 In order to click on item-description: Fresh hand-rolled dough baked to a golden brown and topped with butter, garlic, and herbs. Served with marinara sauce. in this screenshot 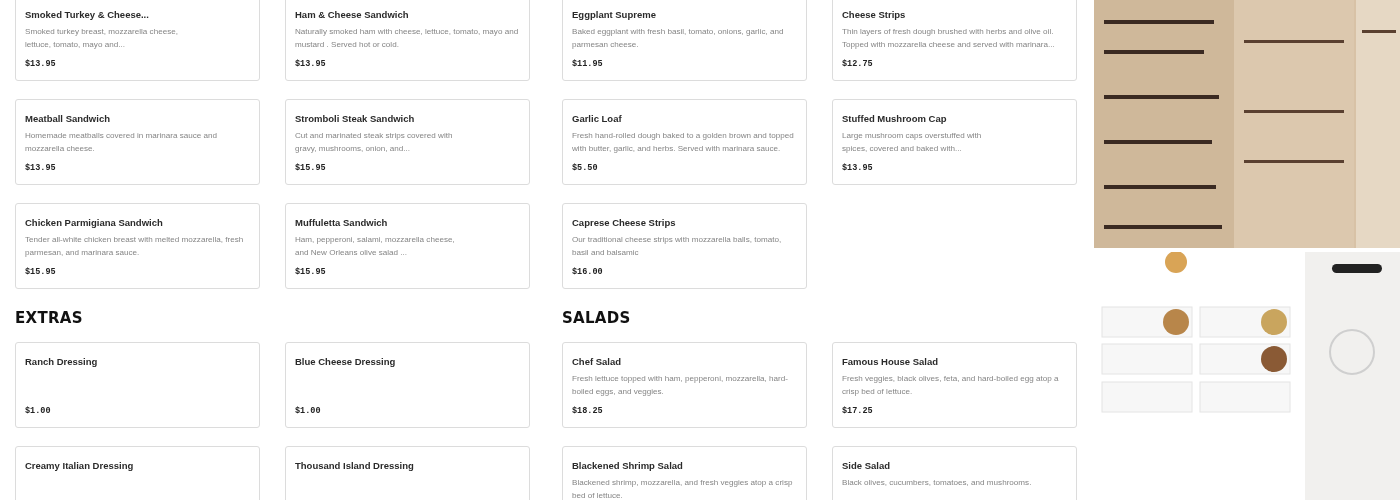, I will do `click(683, 142)`.